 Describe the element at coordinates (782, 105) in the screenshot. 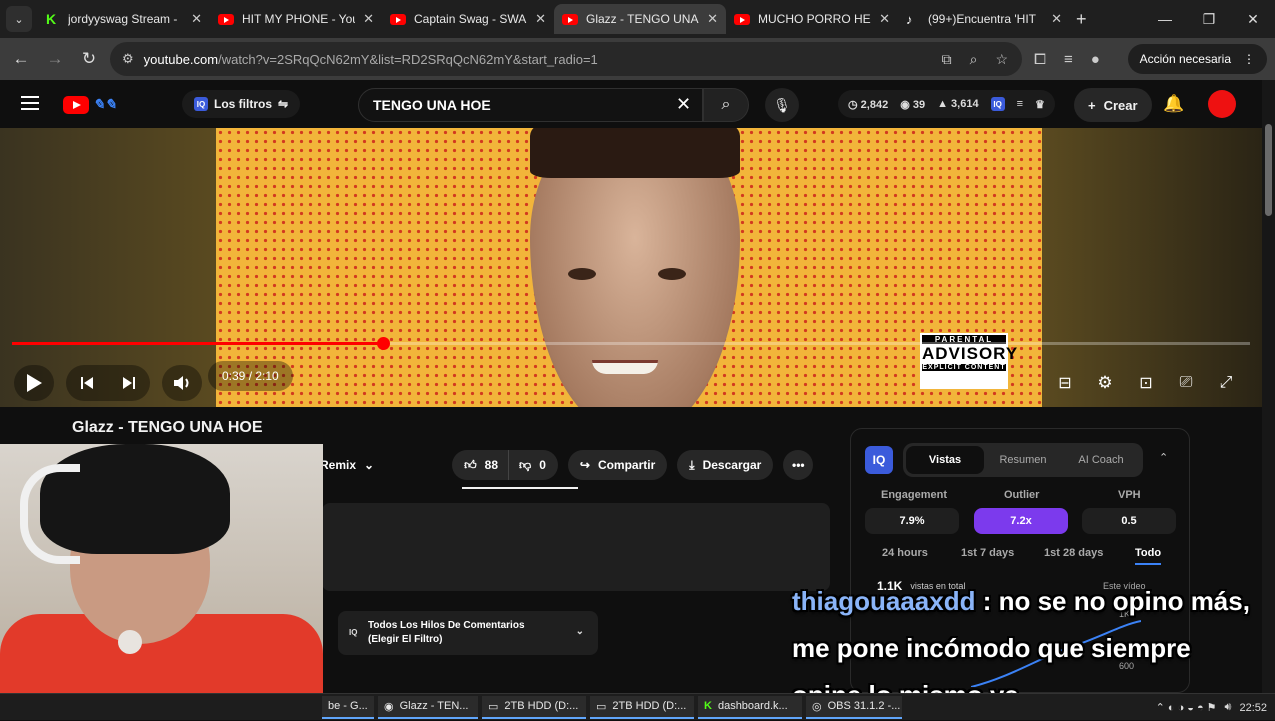

I see `voice-search-button: 🎙` at that location.